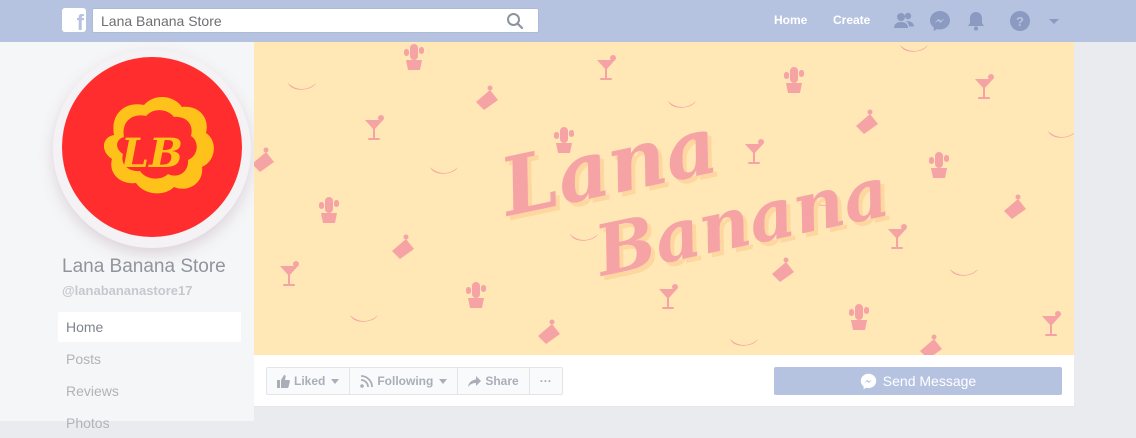 This screenshot has height=438, width=1136. Describe the element at coordinates (851, 20) in the screenshot. I see `nav-create-link: Create` at that location.